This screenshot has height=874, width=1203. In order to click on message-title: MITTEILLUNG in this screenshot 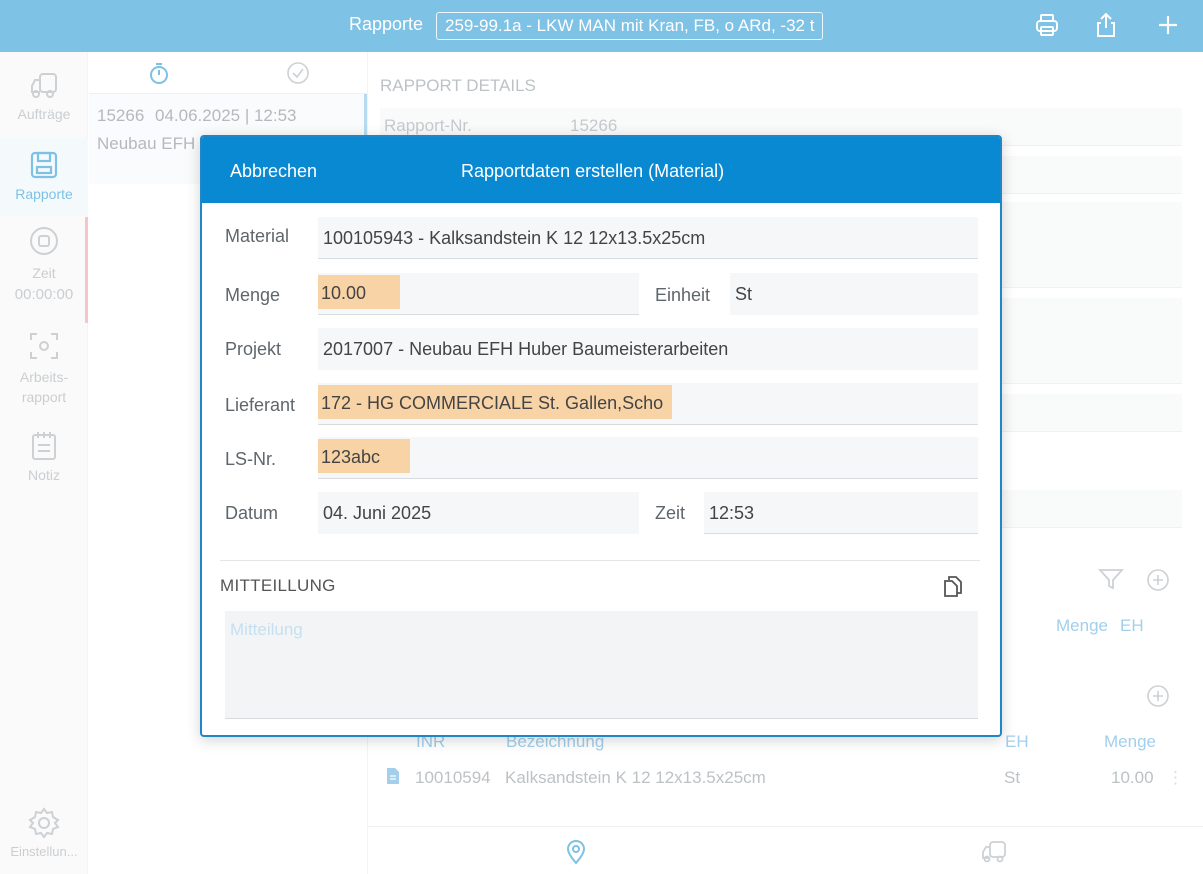, I will do `click(278, 585)`.